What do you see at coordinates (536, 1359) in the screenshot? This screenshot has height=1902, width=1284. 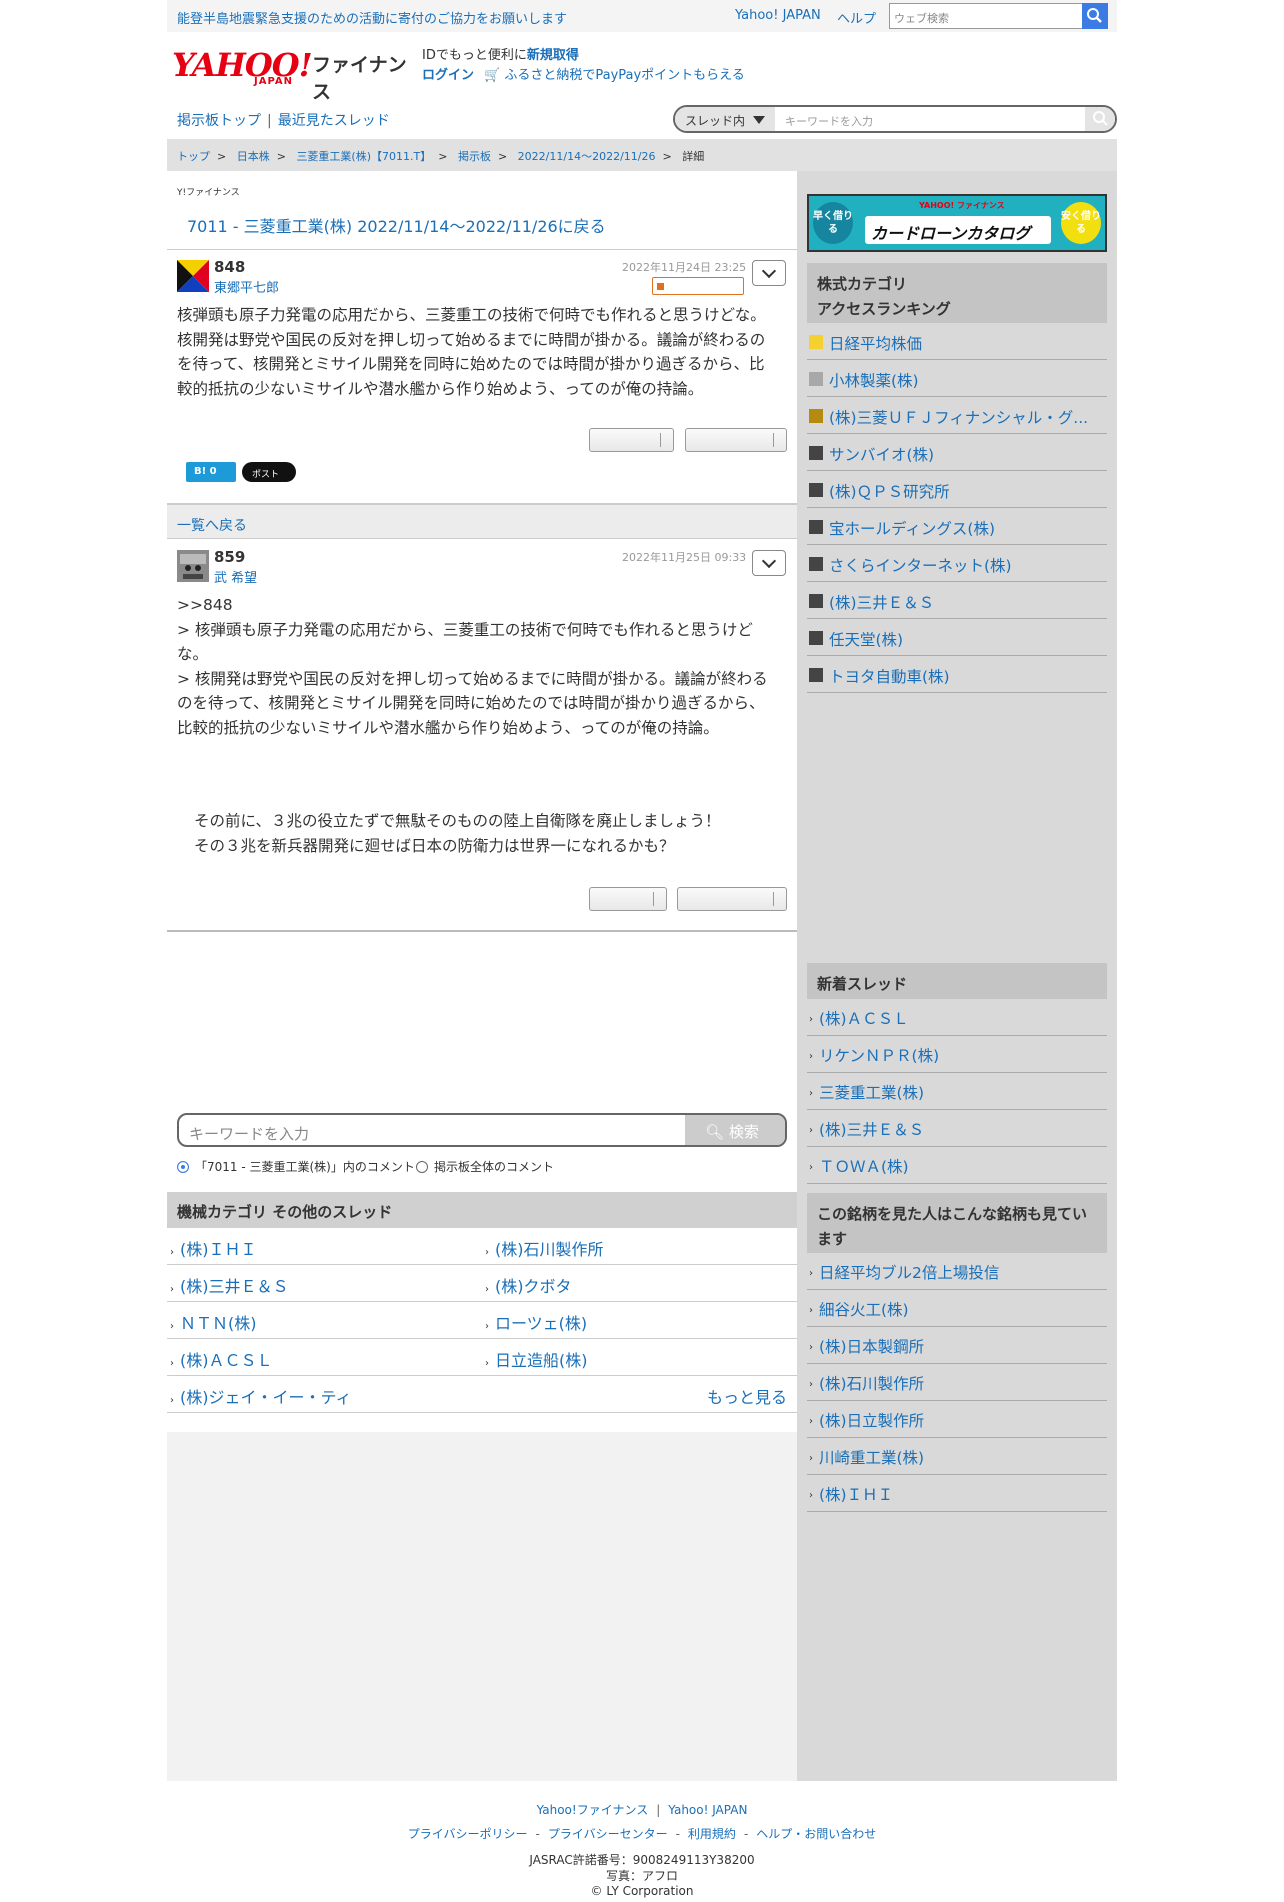 I see `other-thread-link: 日立造船(株)` at bounding box center [536, 1359].